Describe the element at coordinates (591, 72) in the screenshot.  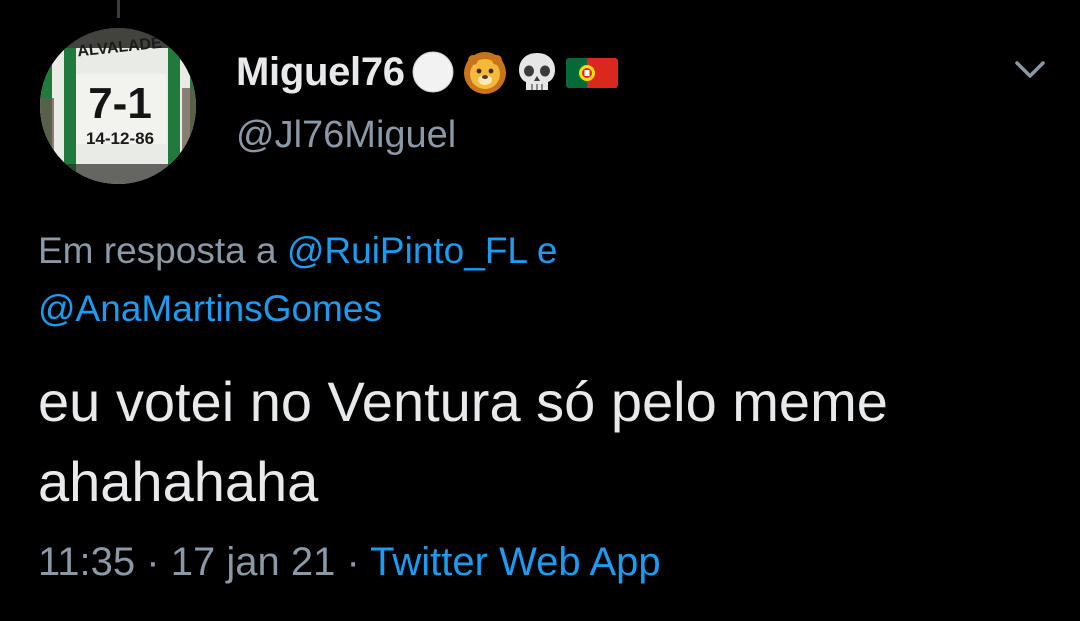
I see `portugal-flag-icon` at that location.